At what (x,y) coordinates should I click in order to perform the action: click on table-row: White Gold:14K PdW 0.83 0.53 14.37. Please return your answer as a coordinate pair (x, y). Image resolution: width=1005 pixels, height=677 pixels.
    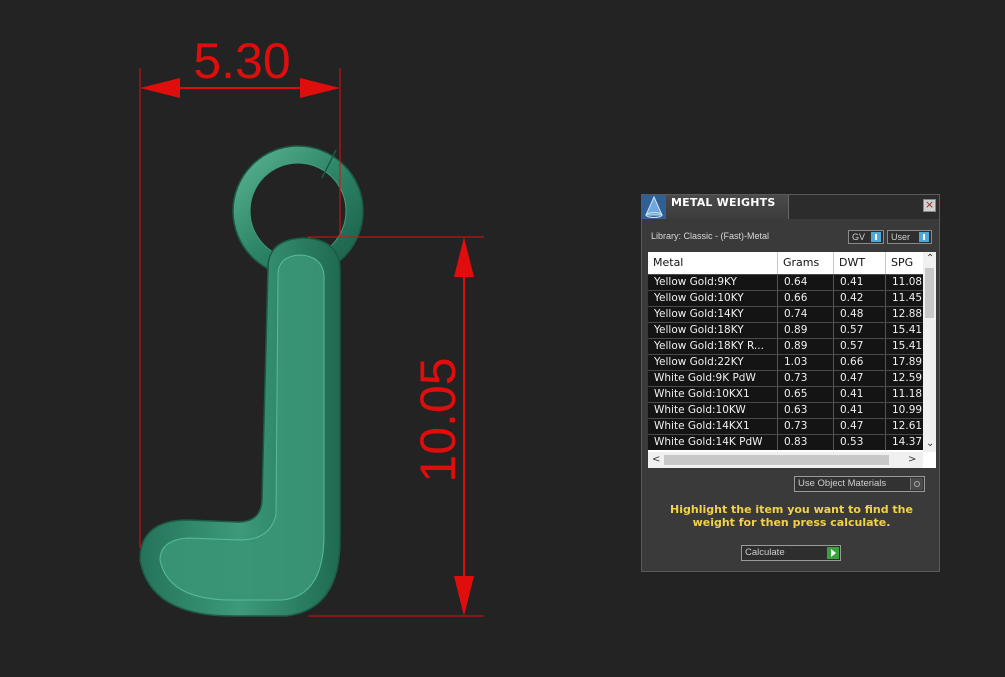
    Looking at the image, I should click on (785, 442).